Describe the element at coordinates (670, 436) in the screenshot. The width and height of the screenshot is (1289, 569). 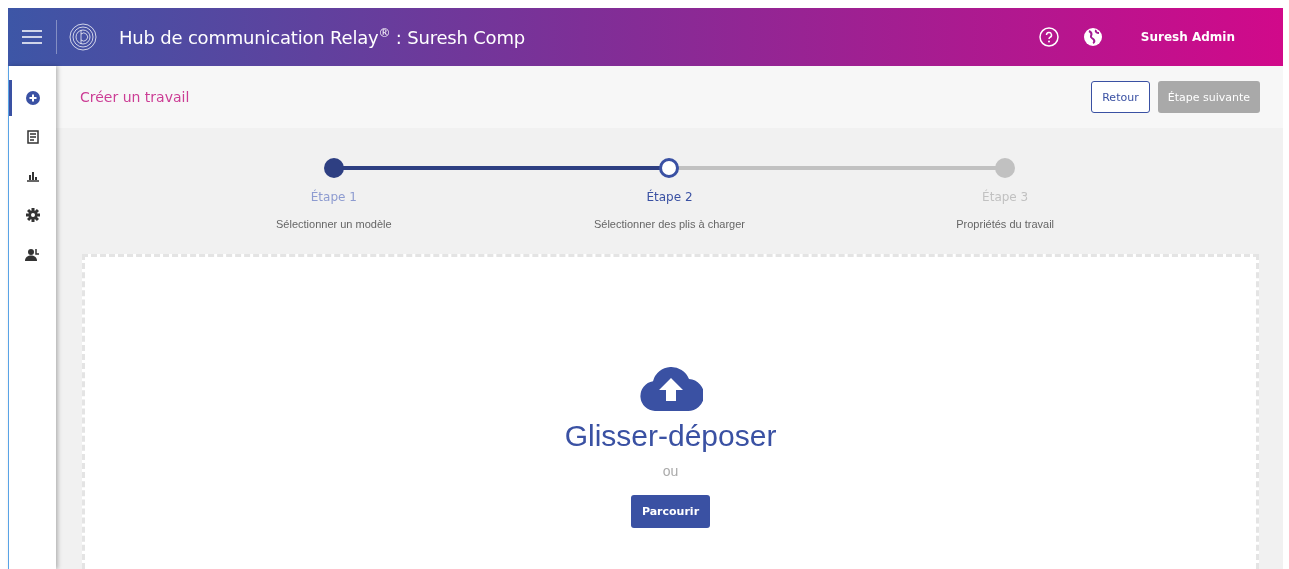
I see `drop-title: Glisser-déposer` at that location.